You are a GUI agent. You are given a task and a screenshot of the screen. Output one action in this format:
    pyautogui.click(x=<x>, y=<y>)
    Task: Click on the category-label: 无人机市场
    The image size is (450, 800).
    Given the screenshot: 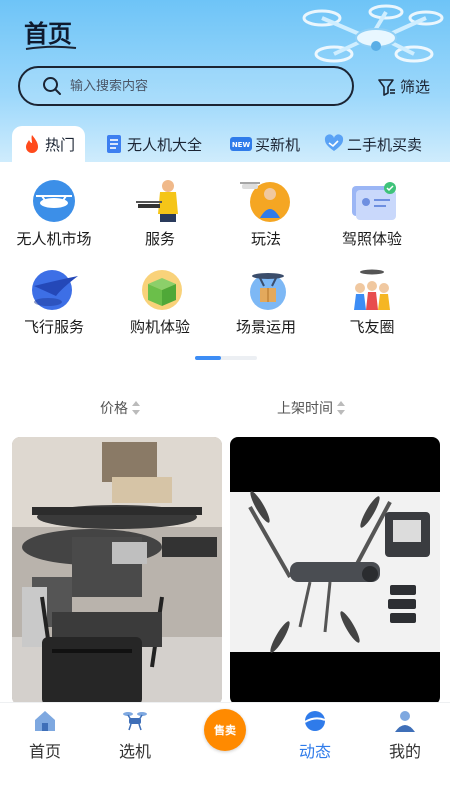 What is the action you would take?
    pyautogui.click(x=54, y=239)
    